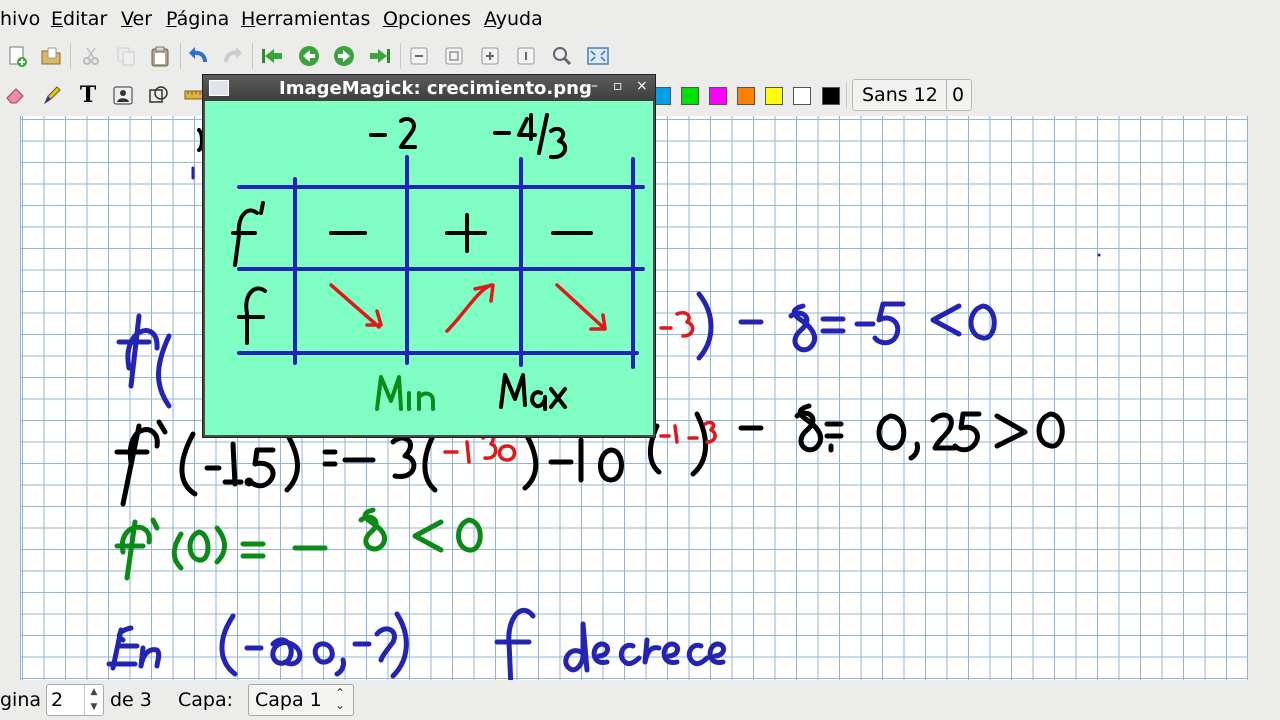 The image size is (1280, 720). I want to click on sign-marks, so click(461, 233).